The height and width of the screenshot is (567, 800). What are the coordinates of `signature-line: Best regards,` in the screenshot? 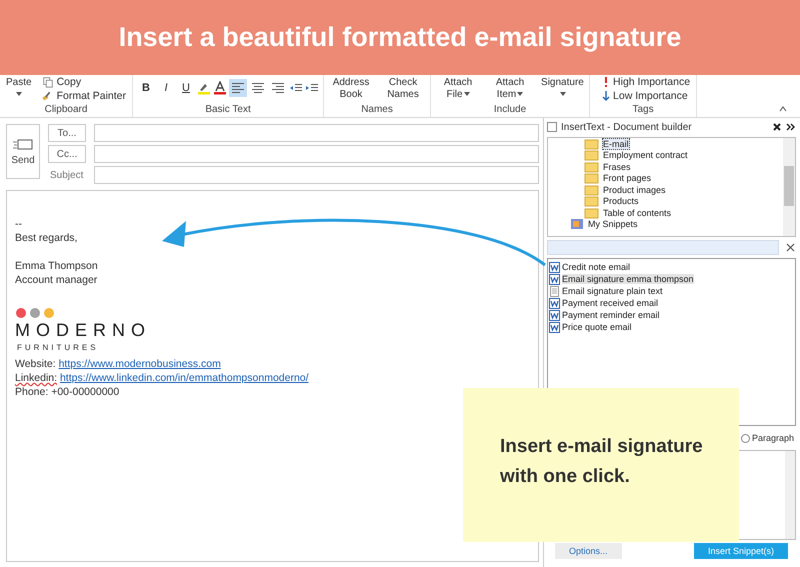 It's located at (46, 238).